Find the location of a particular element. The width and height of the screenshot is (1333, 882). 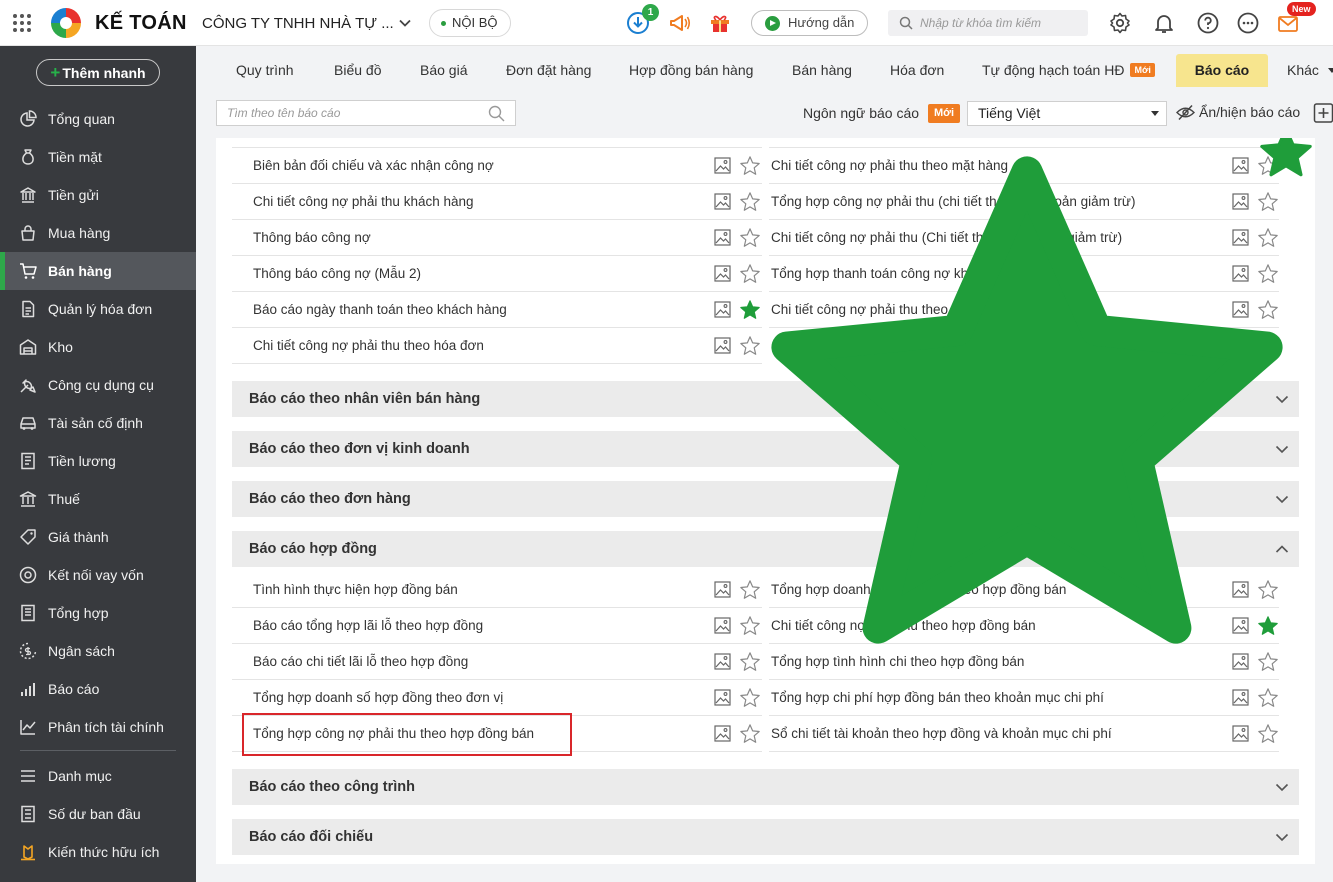

tab-more: Khác is located at coordinates (1310, 70).